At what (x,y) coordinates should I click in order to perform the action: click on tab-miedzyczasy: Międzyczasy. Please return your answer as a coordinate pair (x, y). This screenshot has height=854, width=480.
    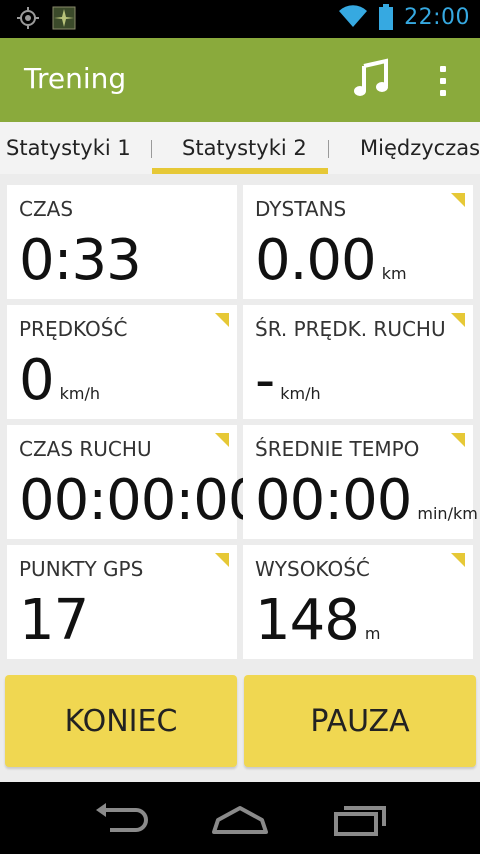
    Looking at the image, I should click on (420, 148).